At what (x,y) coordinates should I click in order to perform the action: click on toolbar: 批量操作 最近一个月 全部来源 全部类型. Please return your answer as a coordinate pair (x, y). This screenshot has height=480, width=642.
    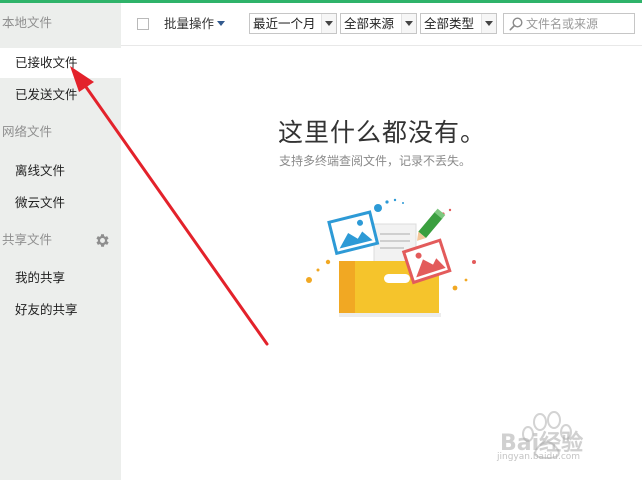
    Looking at the image, I should click on (381, 24).